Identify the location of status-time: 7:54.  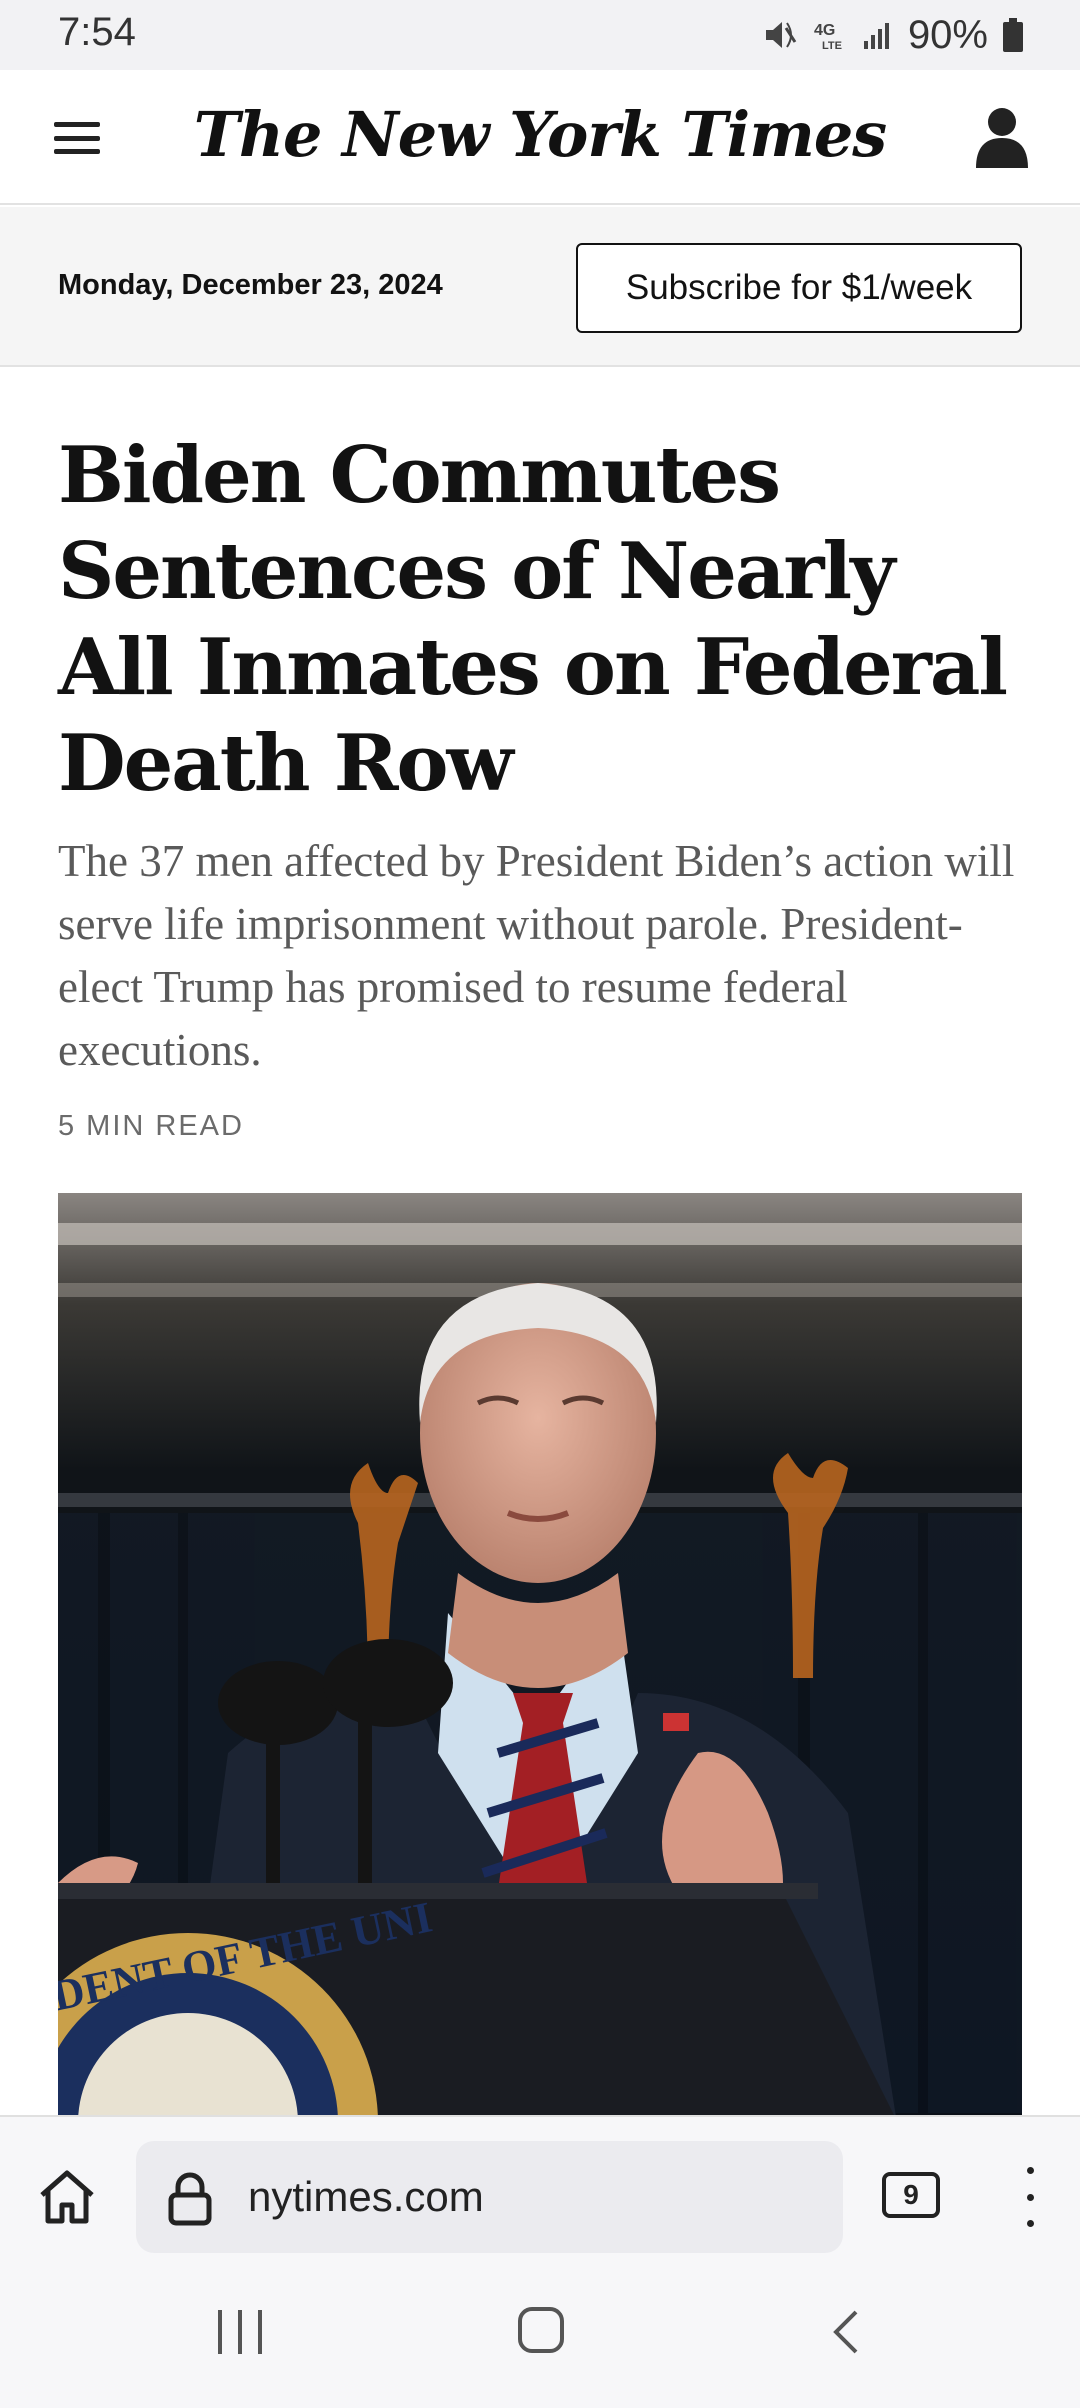
(97, 32).